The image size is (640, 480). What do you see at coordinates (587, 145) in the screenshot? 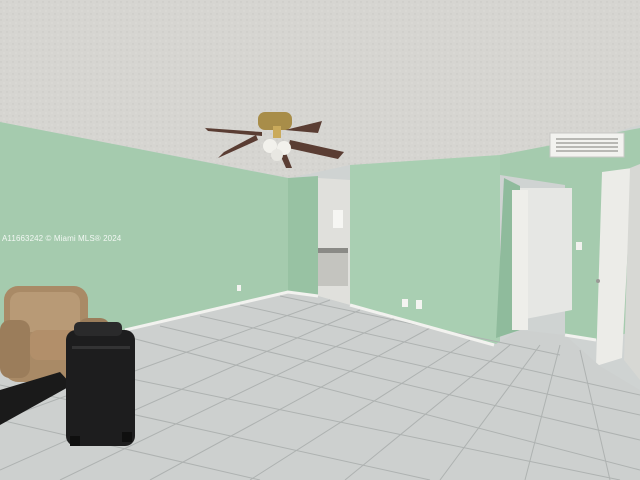
I see `air-vent` at bounding box center [587, 145].